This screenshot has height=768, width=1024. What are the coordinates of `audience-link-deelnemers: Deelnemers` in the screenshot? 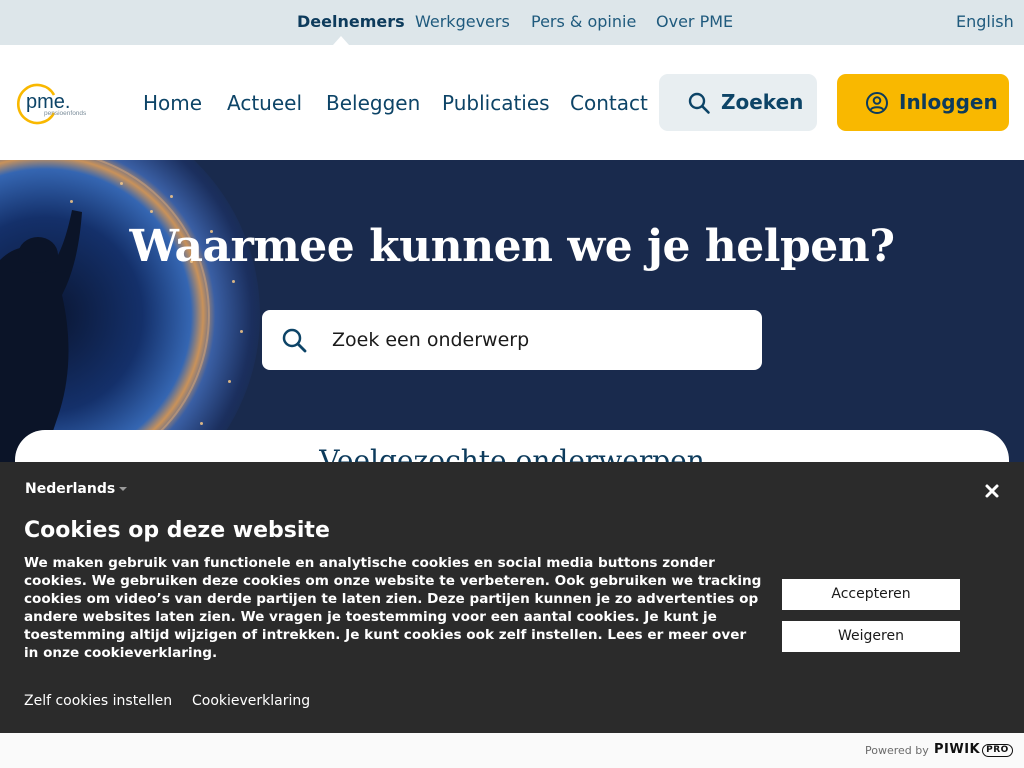 It's located at (351, 22).